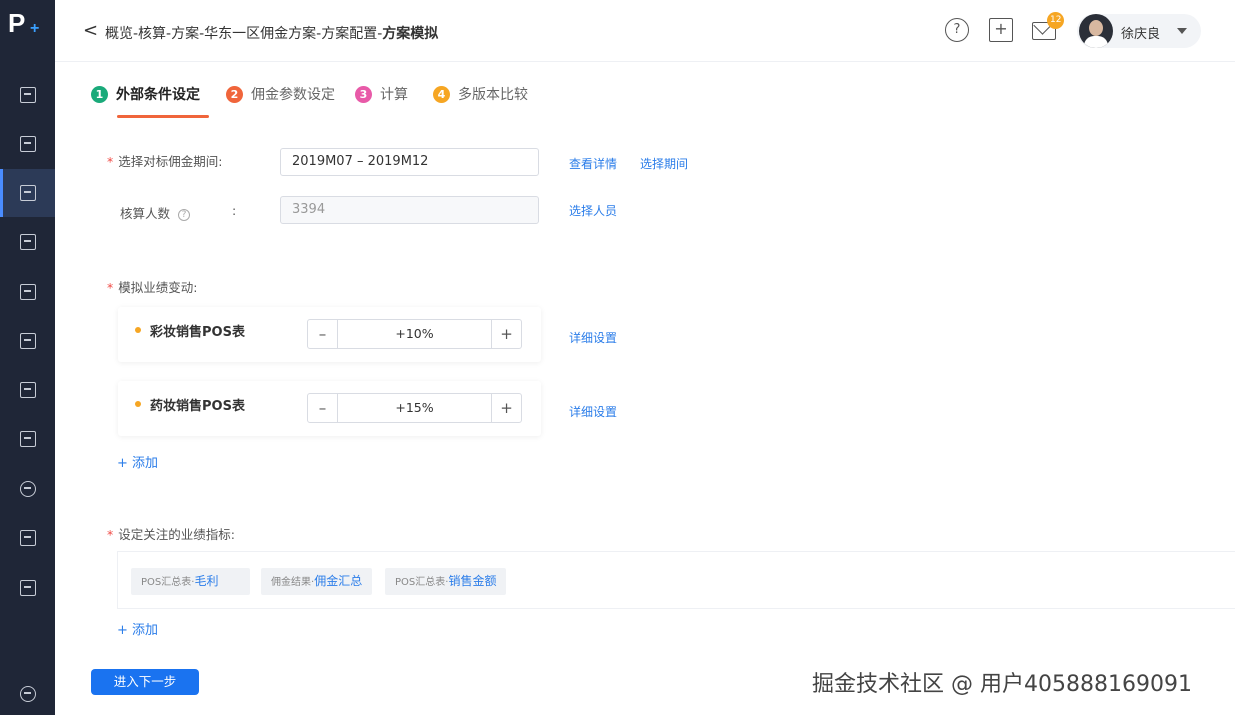 The image size is (1235, 718). I want to click on add-file-icon: +, so click(1001, 30).